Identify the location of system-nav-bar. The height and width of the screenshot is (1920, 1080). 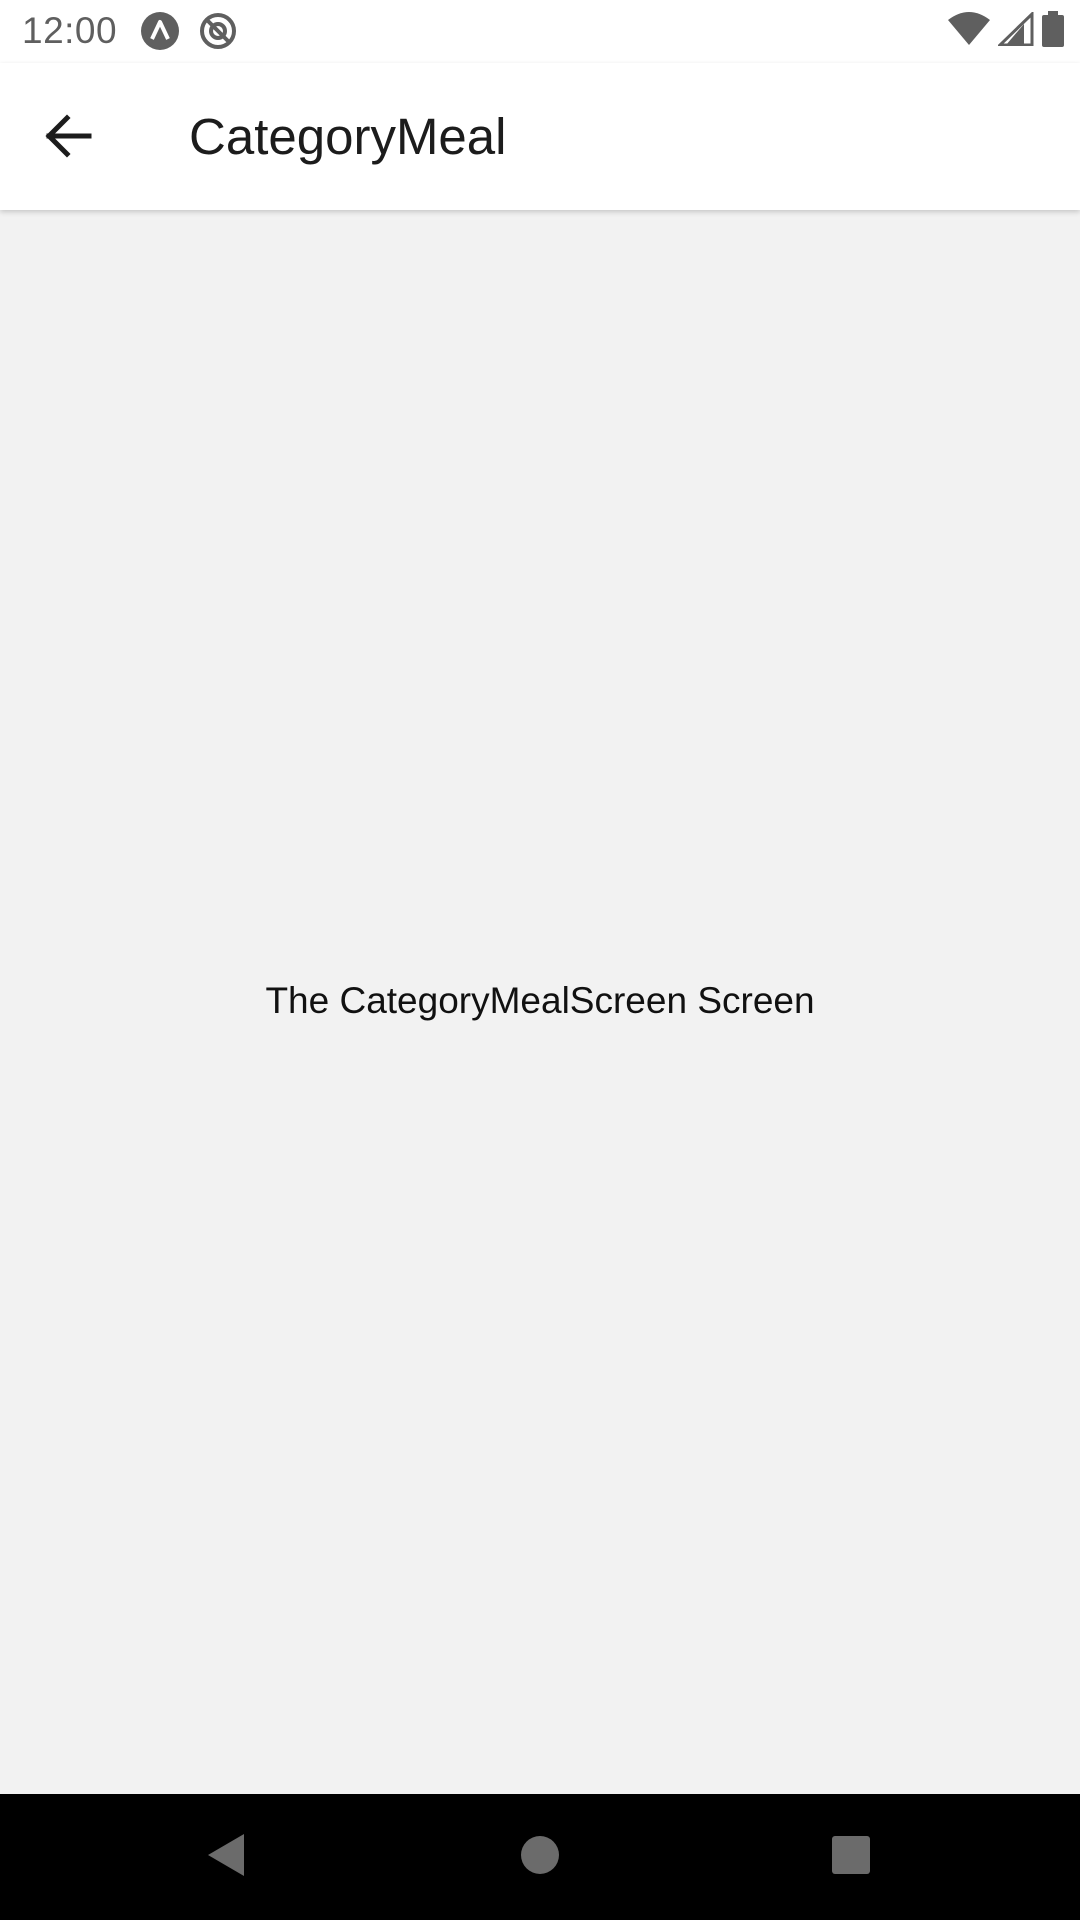
(540, 1857).